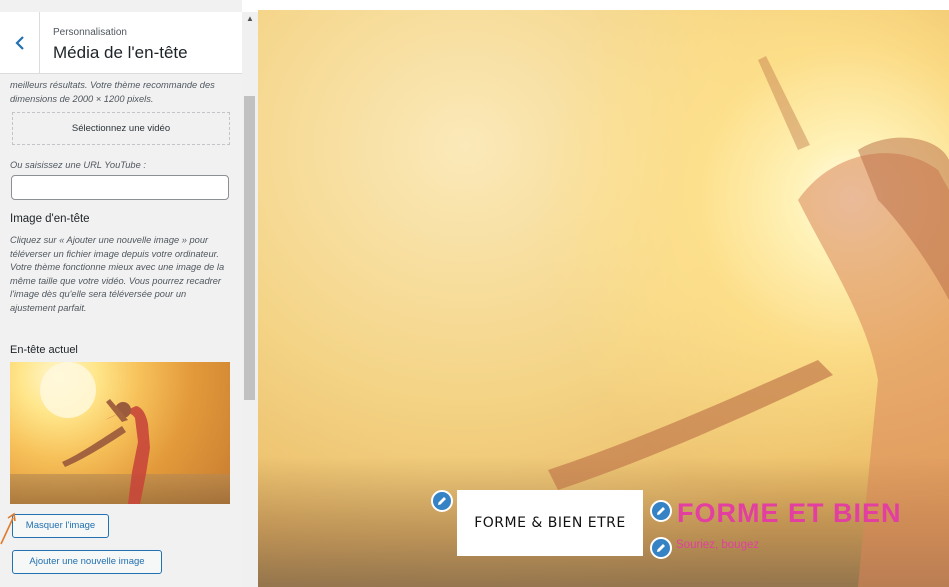 This screenshot has height=587, width=949. What do you see at coordinates (718, 545) in the screenshot?
I see `site-tagline: Souriez, bougez` at bounding box center [718, 545].